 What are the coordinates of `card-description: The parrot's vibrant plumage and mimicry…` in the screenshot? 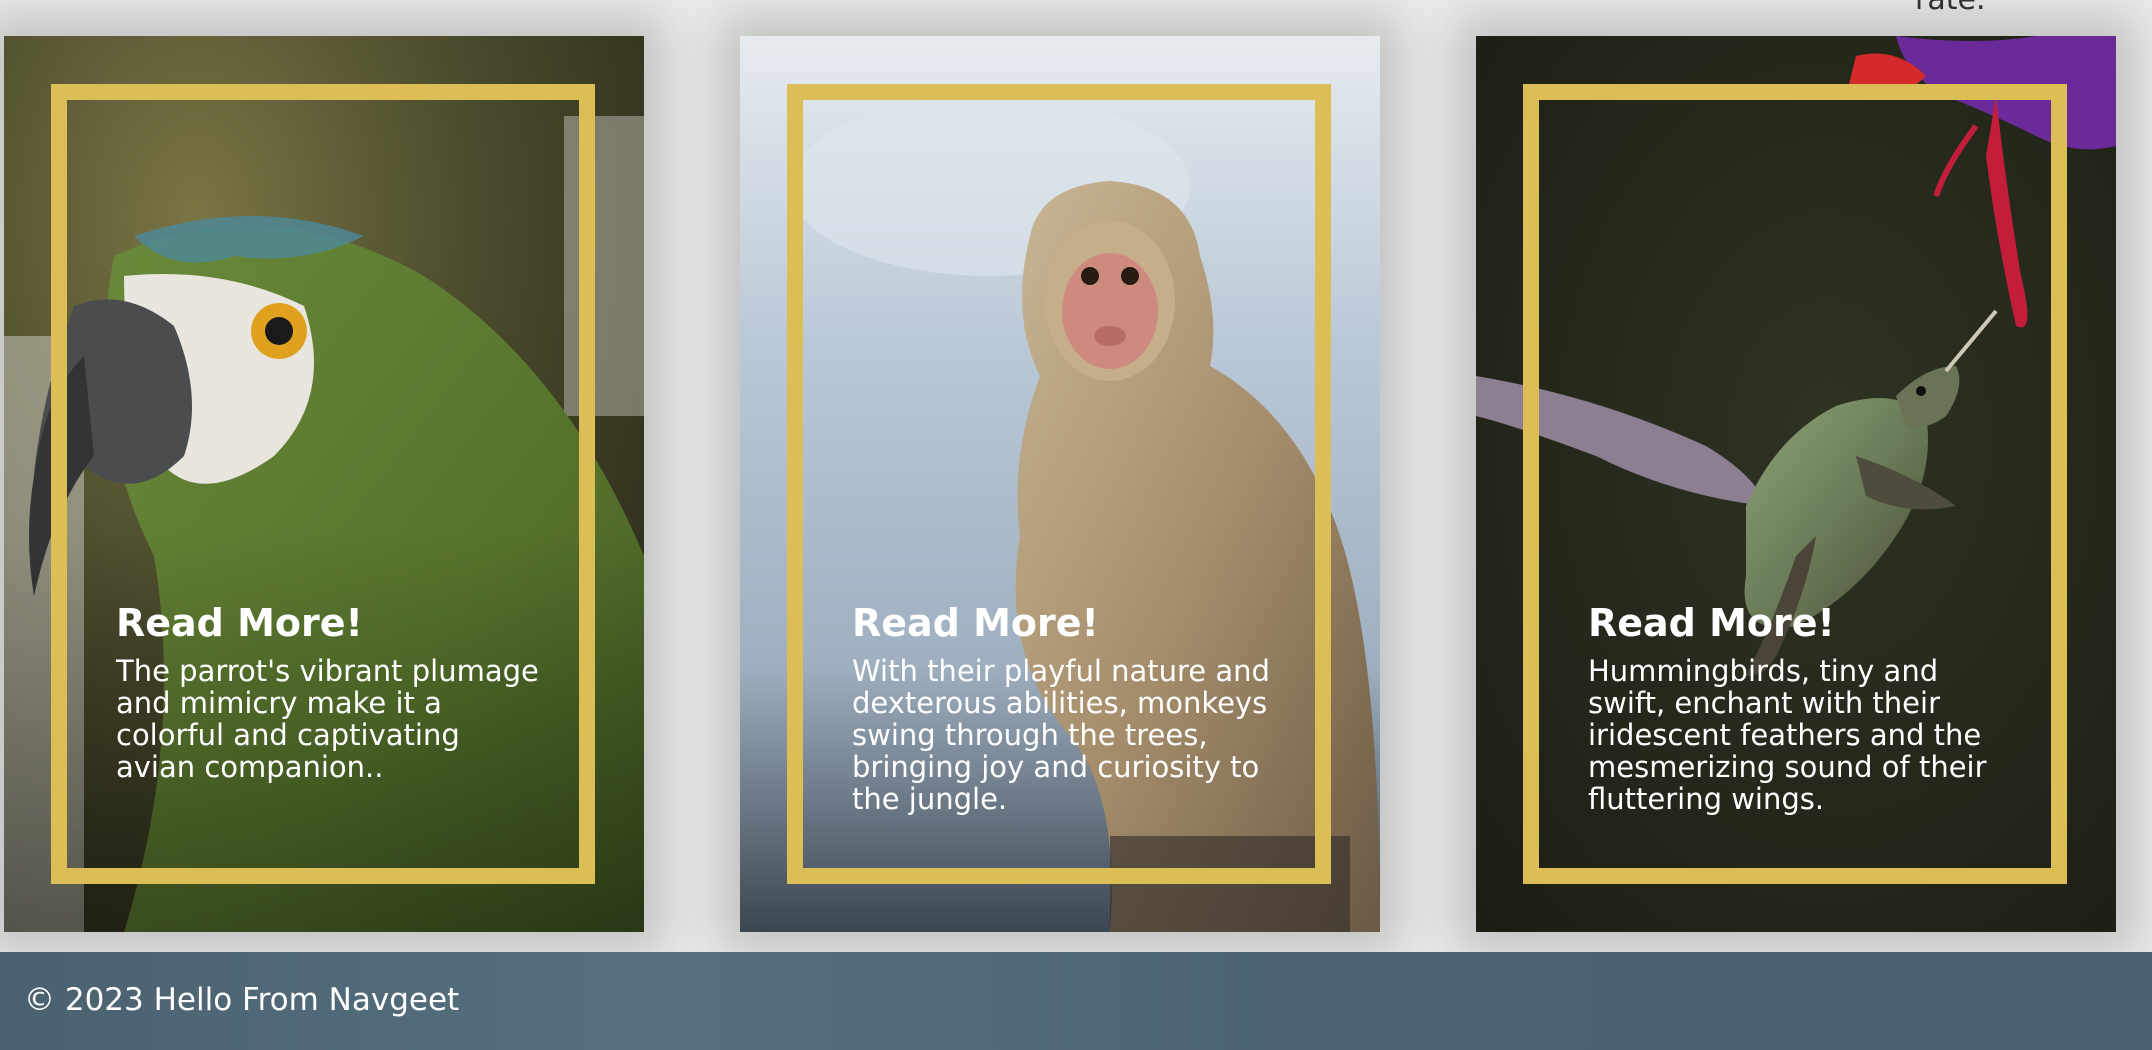 It's located at (327, 718).